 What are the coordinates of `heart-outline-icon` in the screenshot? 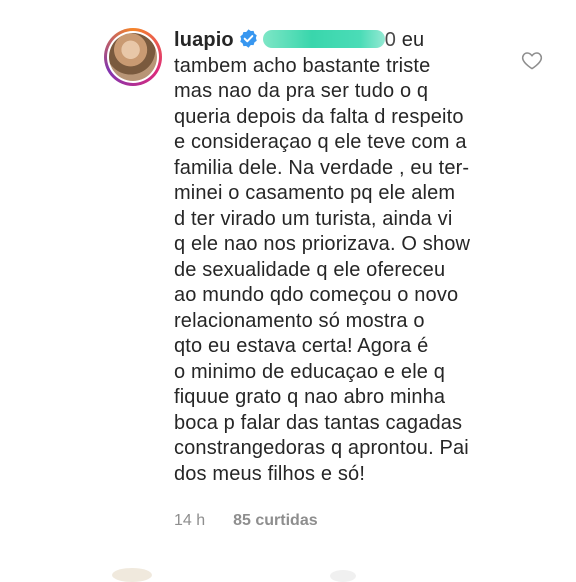 It's located at (532, 60).